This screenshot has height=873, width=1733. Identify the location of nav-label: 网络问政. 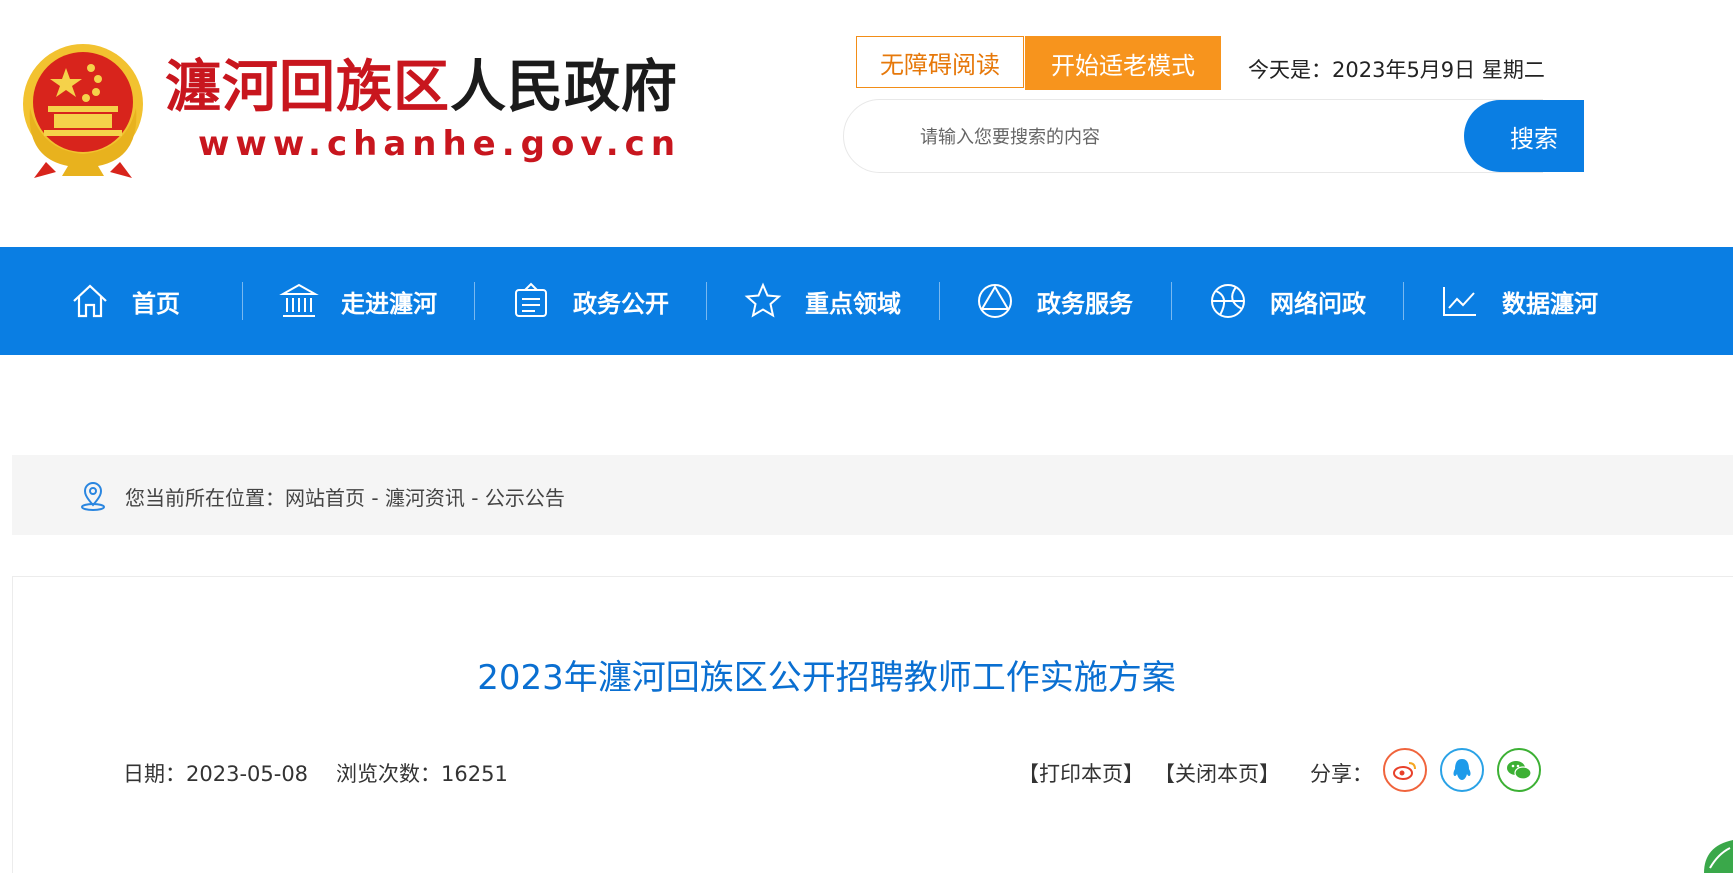
(1318, 303).